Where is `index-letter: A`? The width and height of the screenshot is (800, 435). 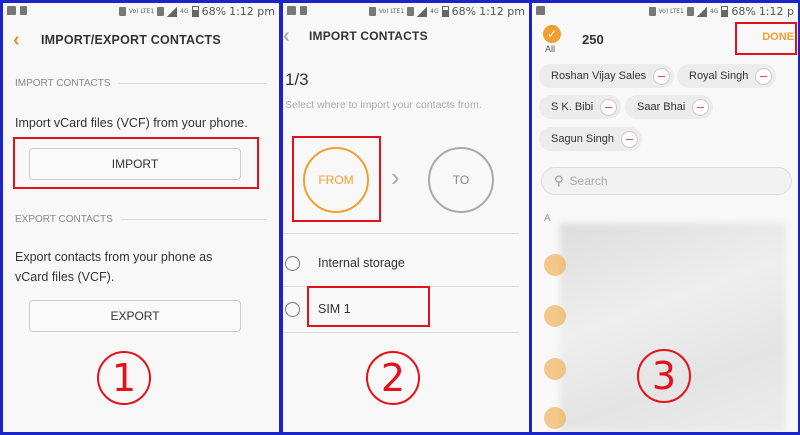
index-letter: A is located at coordinates (547, 218).